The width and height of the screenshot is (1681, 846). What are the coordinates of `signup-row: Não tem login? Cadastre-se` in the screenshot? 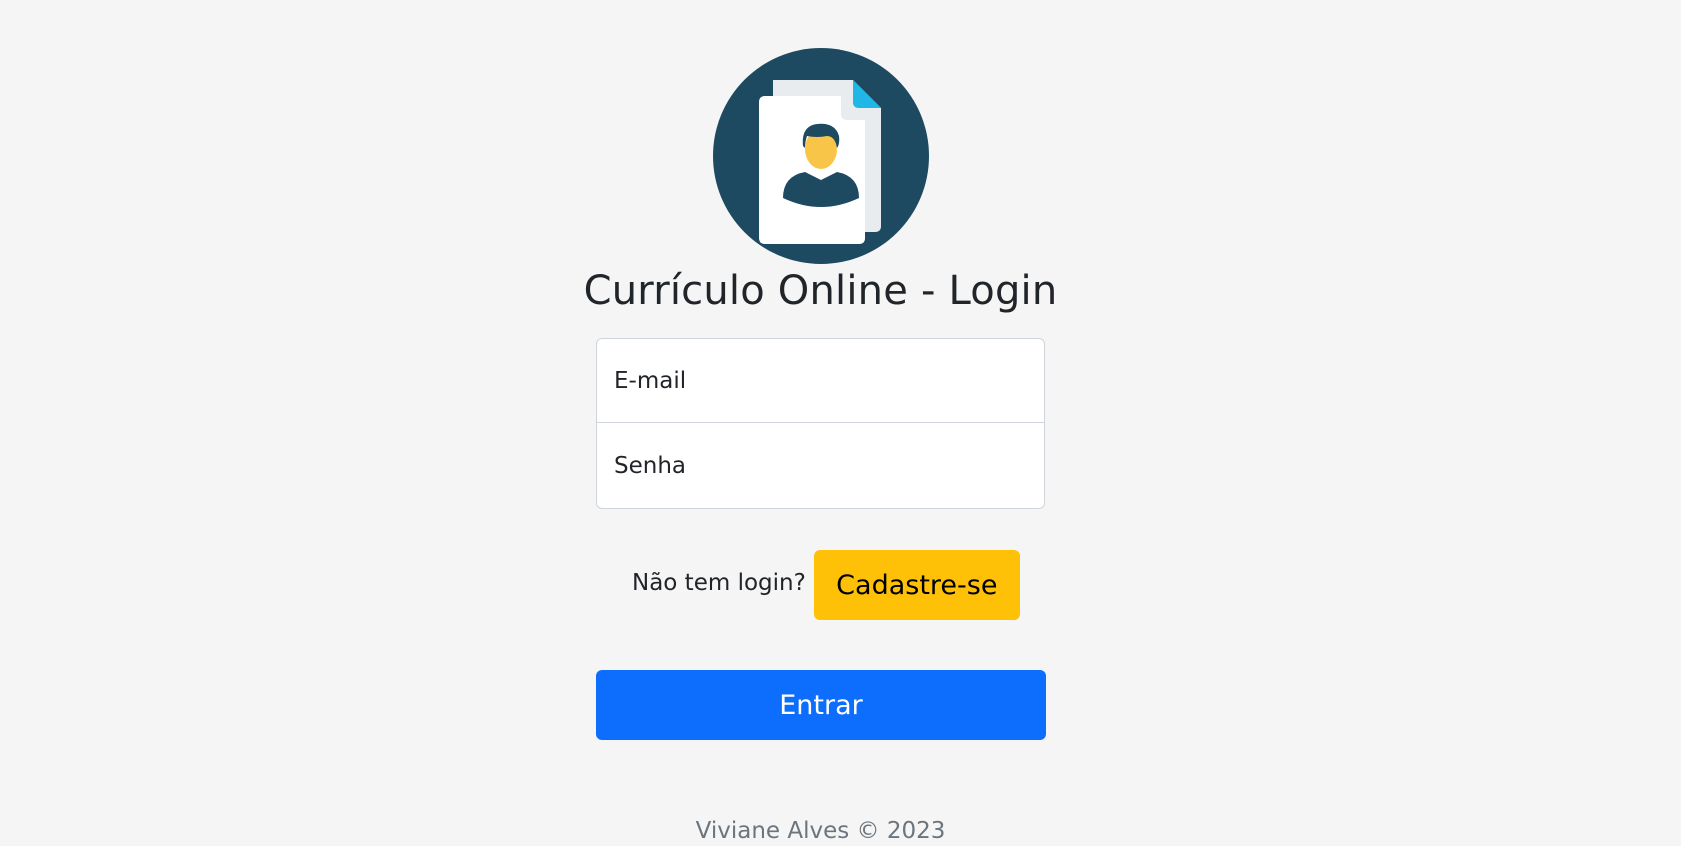 It's located at (826, 585).